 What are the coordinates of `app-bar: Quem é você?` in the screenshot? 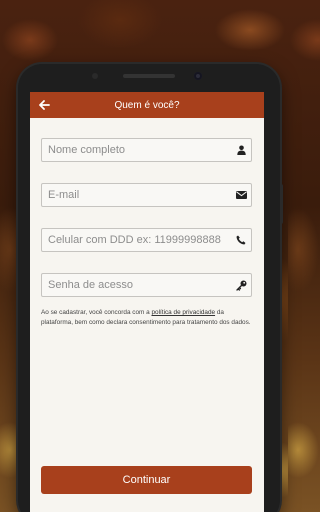 It's located at (147, 105).